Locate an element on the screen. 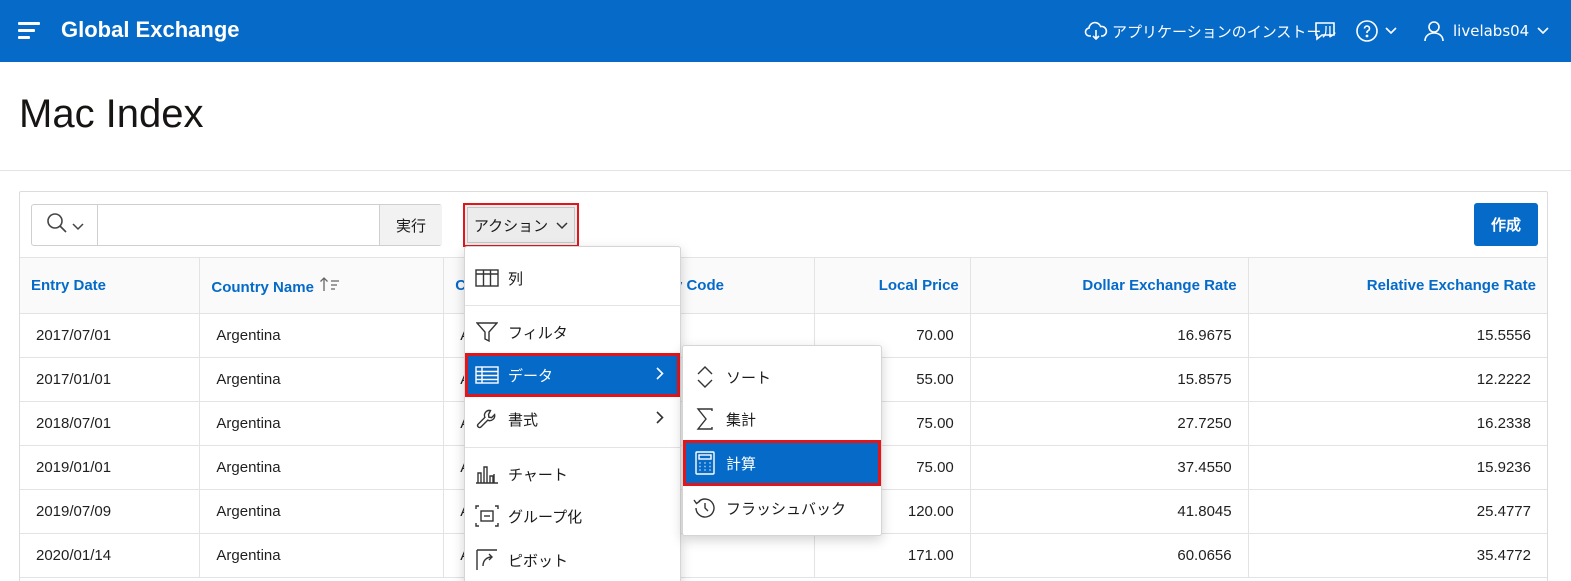 The image size is (1571, 581). cell-entry-date: 2018/07/01 is located at coordinates (110, 423).